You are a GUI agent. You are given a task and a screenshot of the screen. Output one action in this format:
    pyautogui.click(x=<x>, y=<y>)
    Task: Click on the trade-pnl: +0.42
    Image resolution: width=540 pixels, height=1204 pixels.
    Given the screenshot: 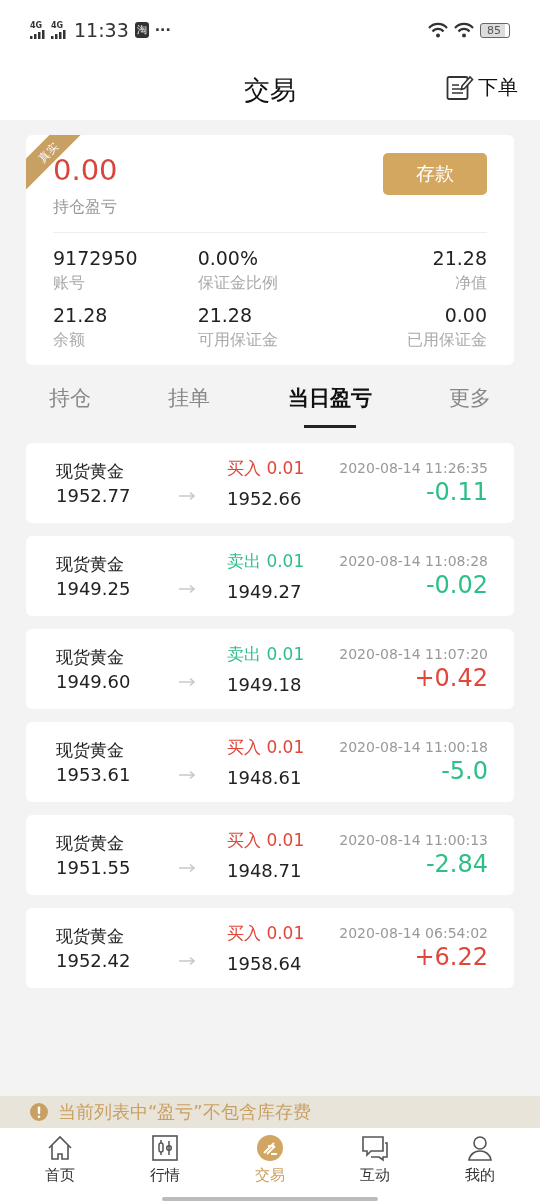 What is the action you would take?
    pyautogui.click(x=451, y=678)
    